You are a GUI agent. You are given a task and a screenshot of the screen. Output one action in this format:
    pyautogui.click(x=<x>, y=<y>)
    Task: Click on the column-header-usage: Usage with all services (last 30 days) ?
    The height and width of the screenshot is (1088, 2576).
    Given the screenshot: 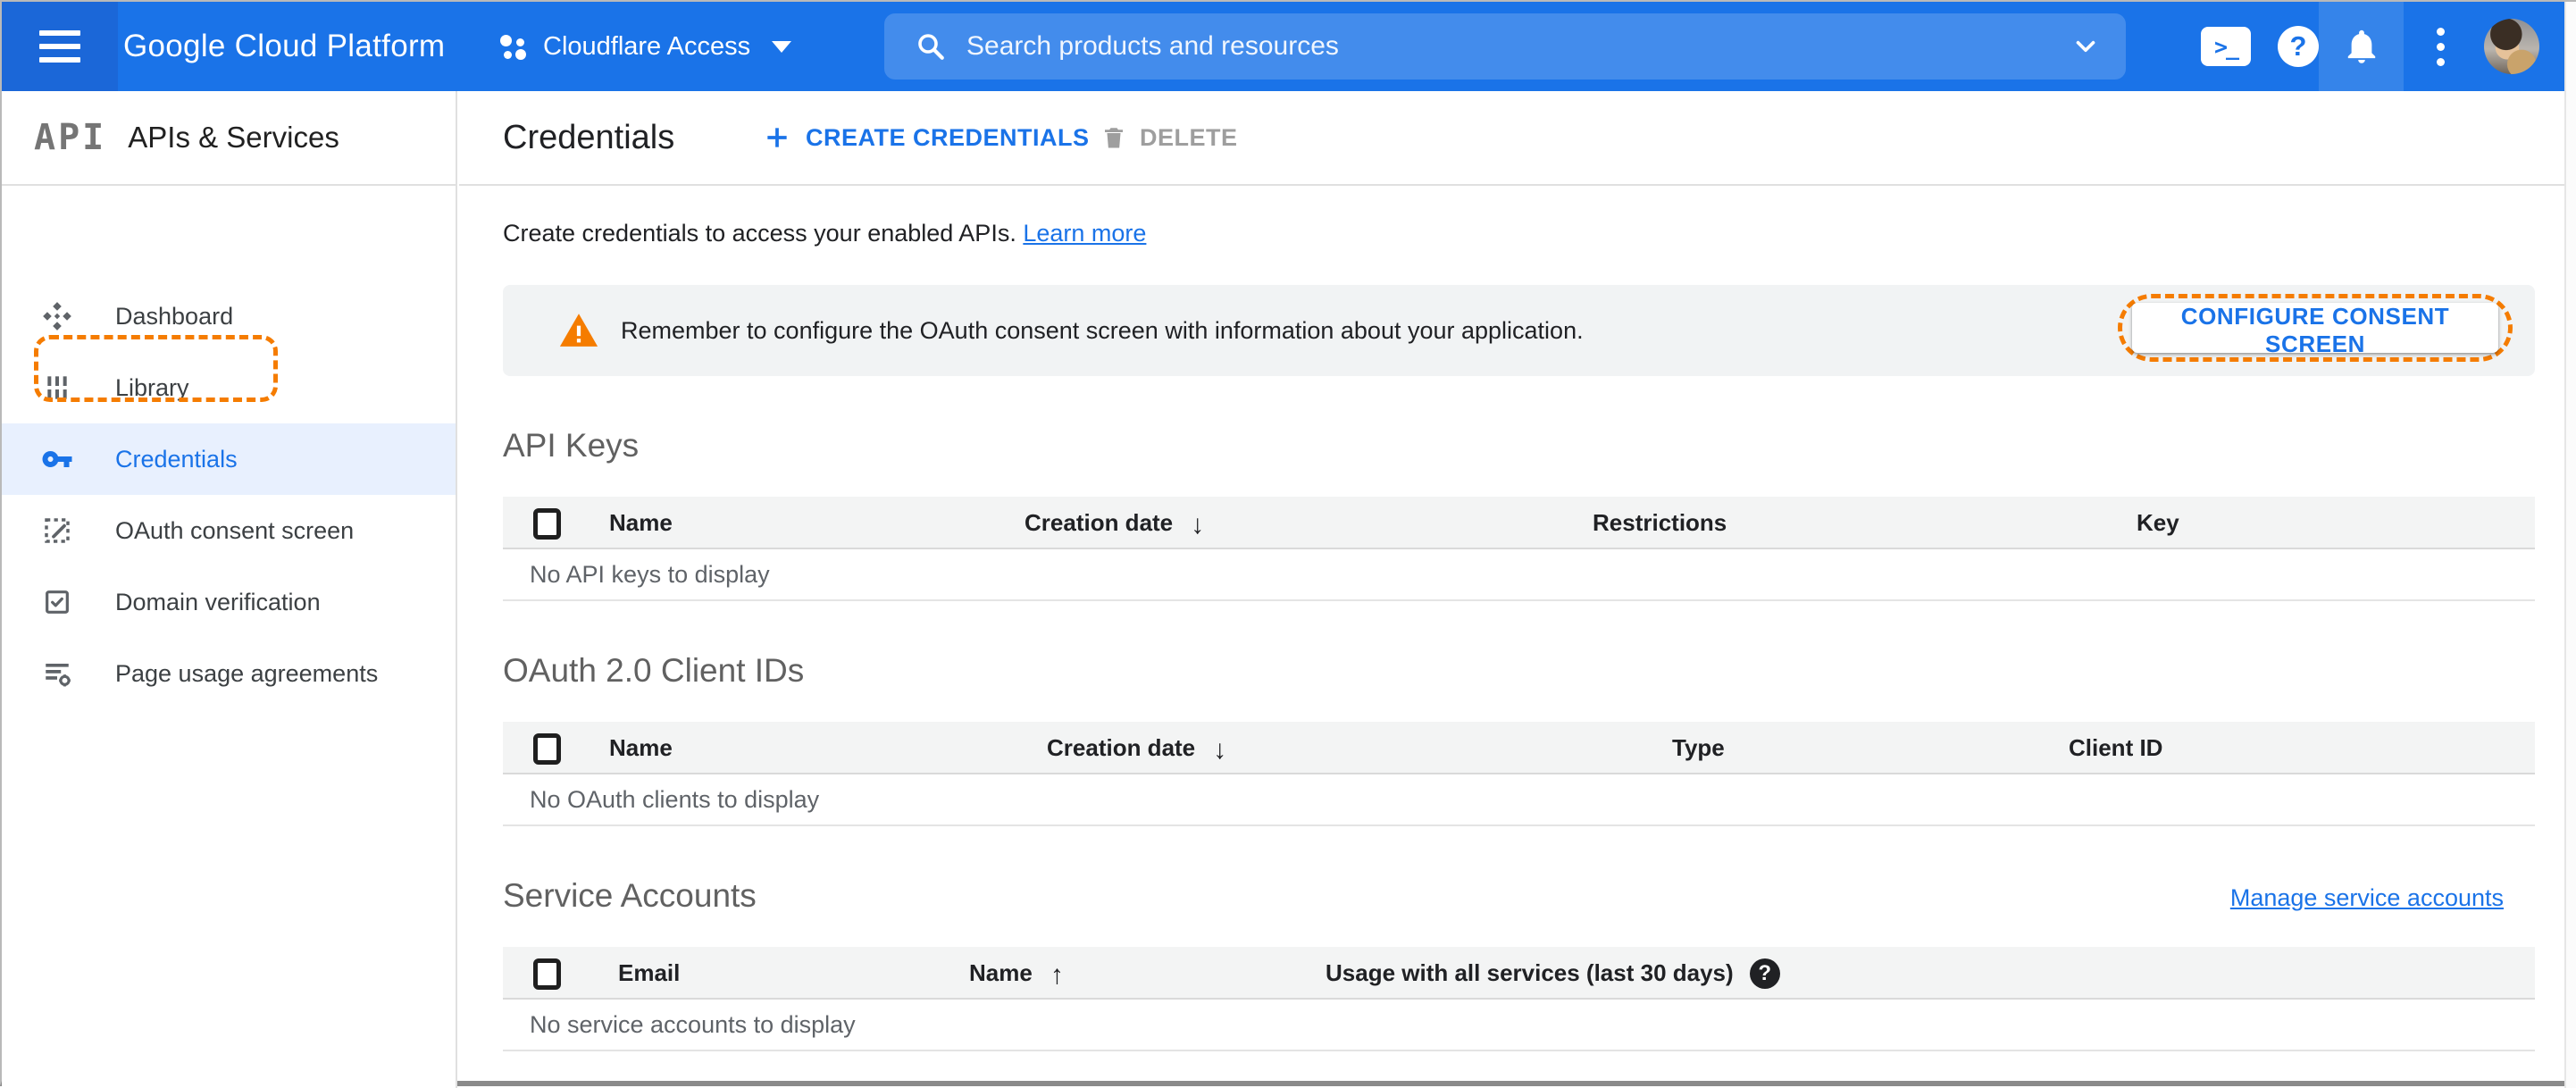 What is the action you would take?
    pyautogui.click(x=1553, y=973)
    